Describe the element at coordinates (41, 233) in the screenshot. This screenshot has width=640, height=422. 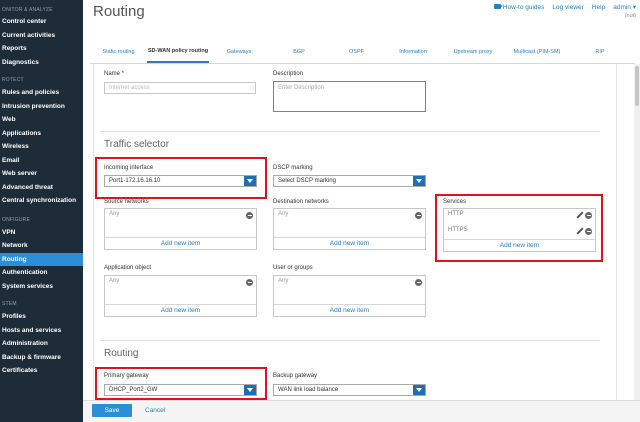
I see `sidebar-item-vpn: VPN` at that location.